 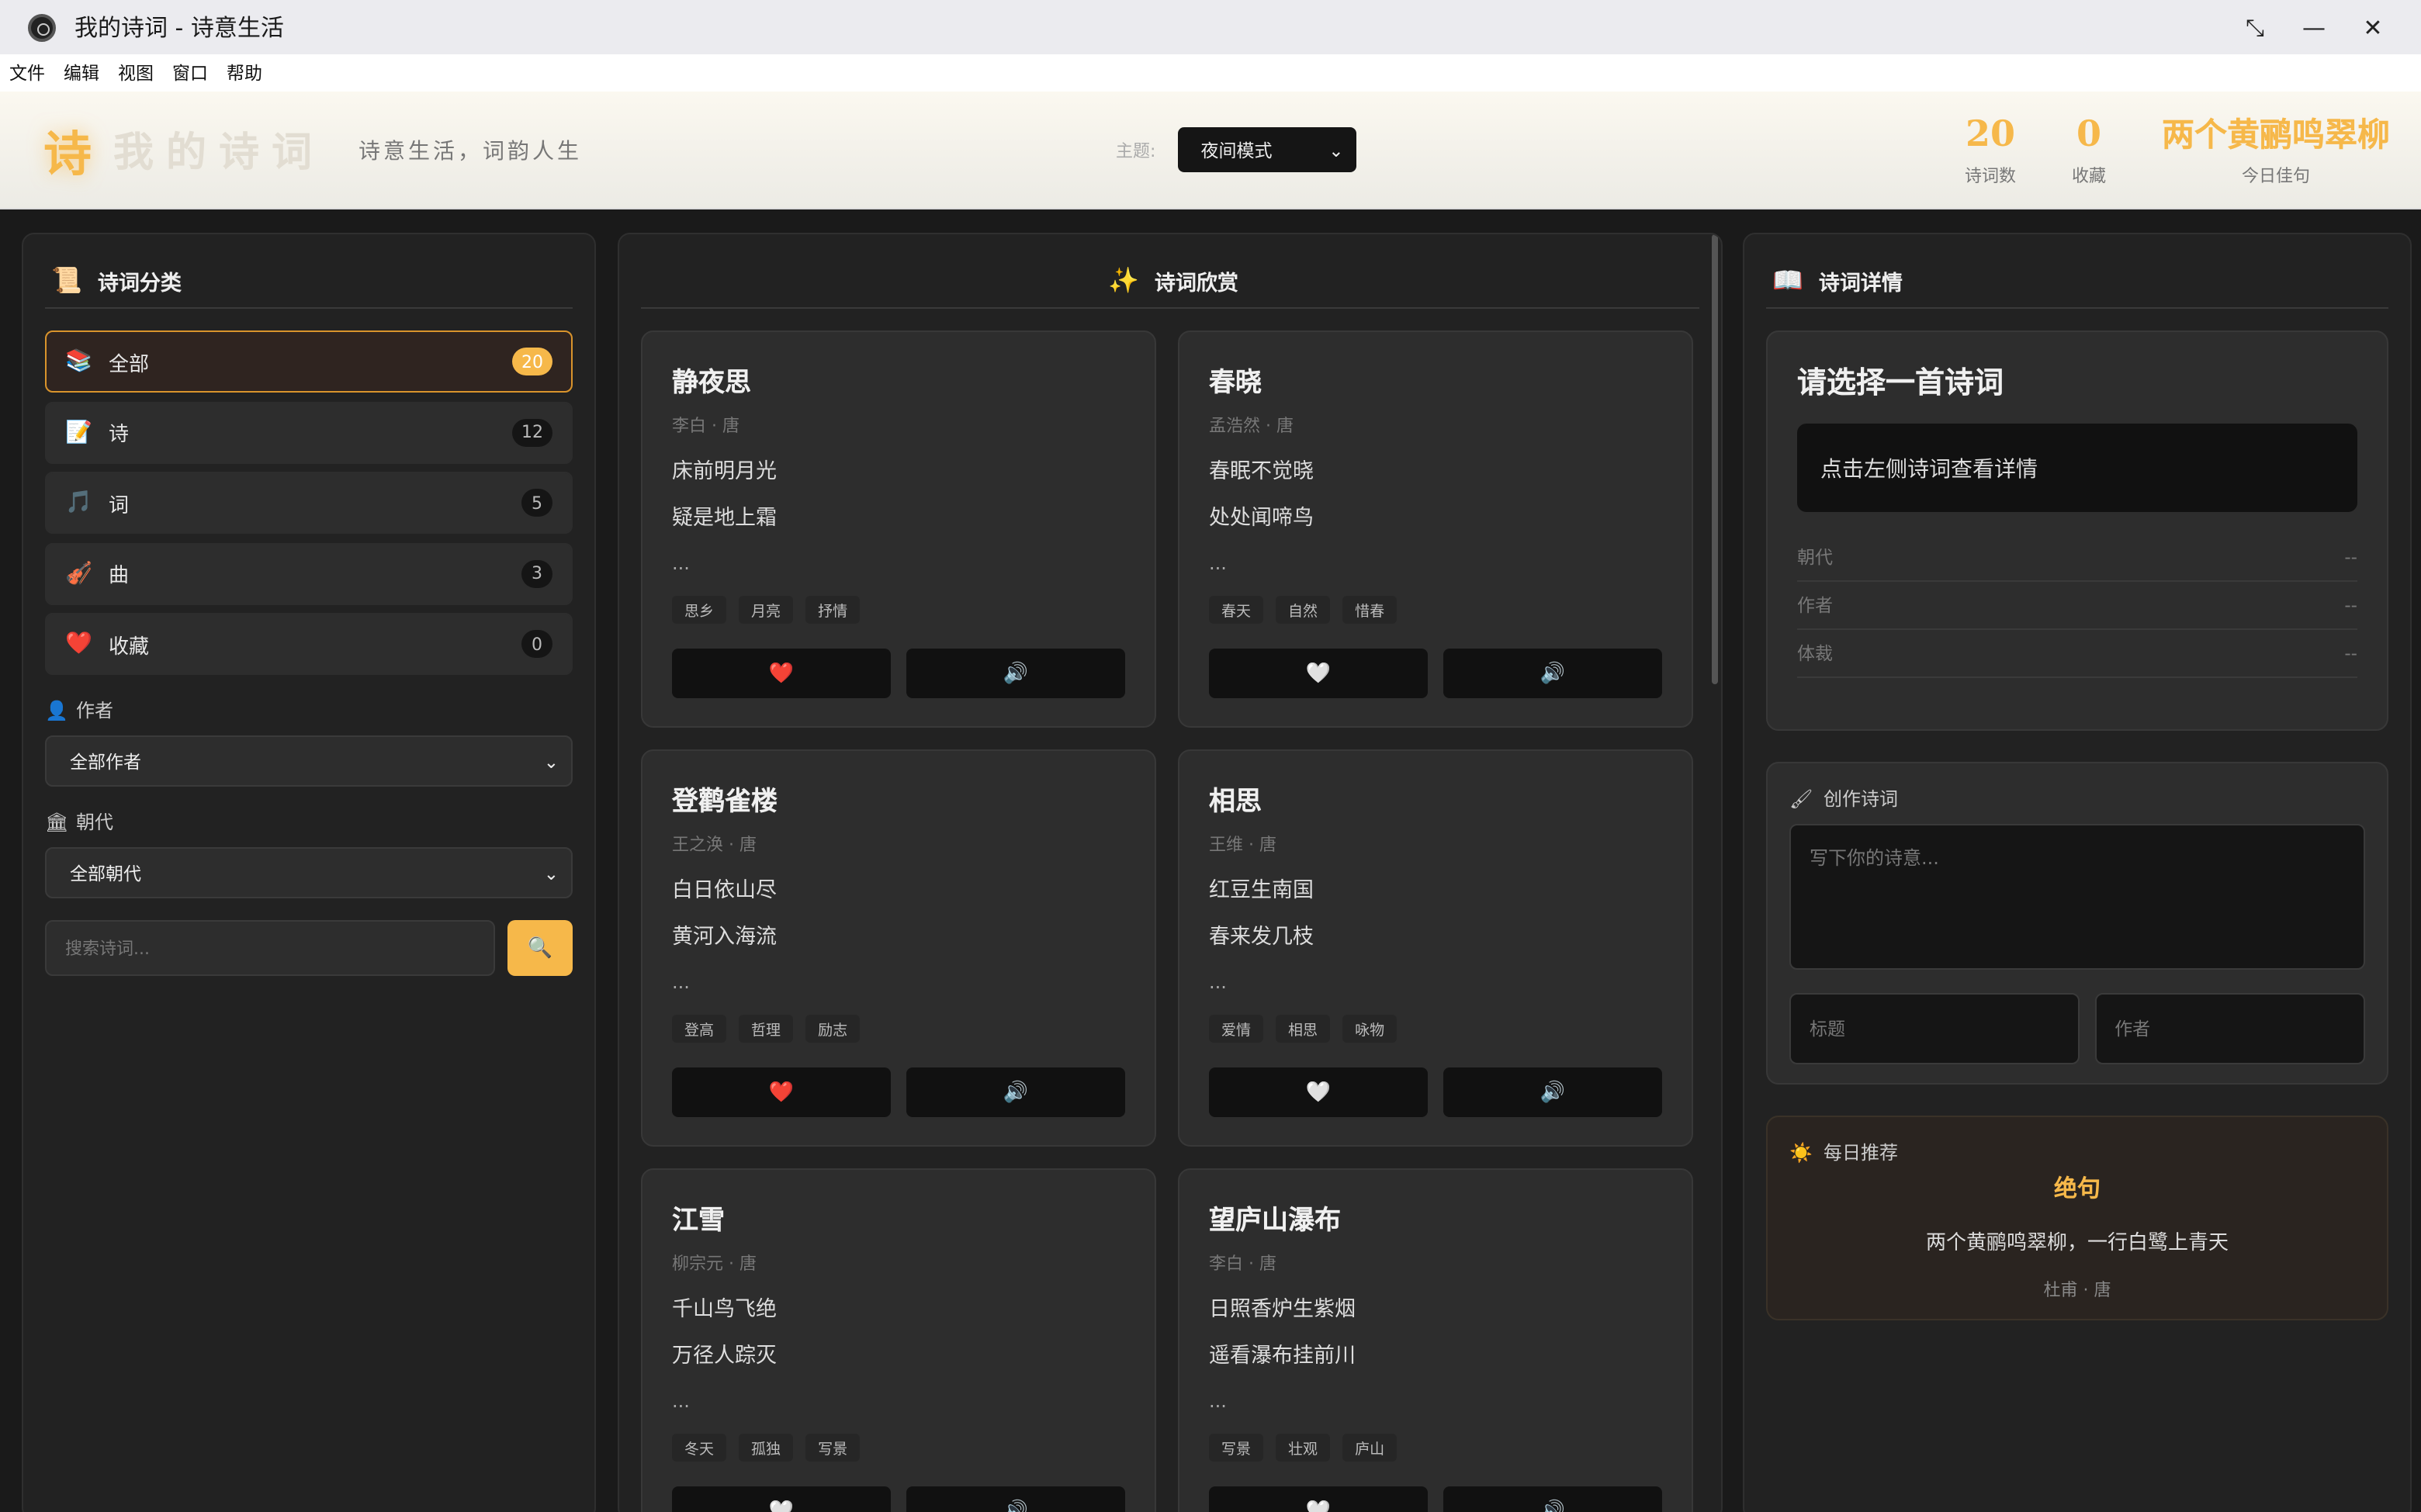 I want to click on dynasty-select: 全部朝代 ⌄, so click(x=309, y=872).